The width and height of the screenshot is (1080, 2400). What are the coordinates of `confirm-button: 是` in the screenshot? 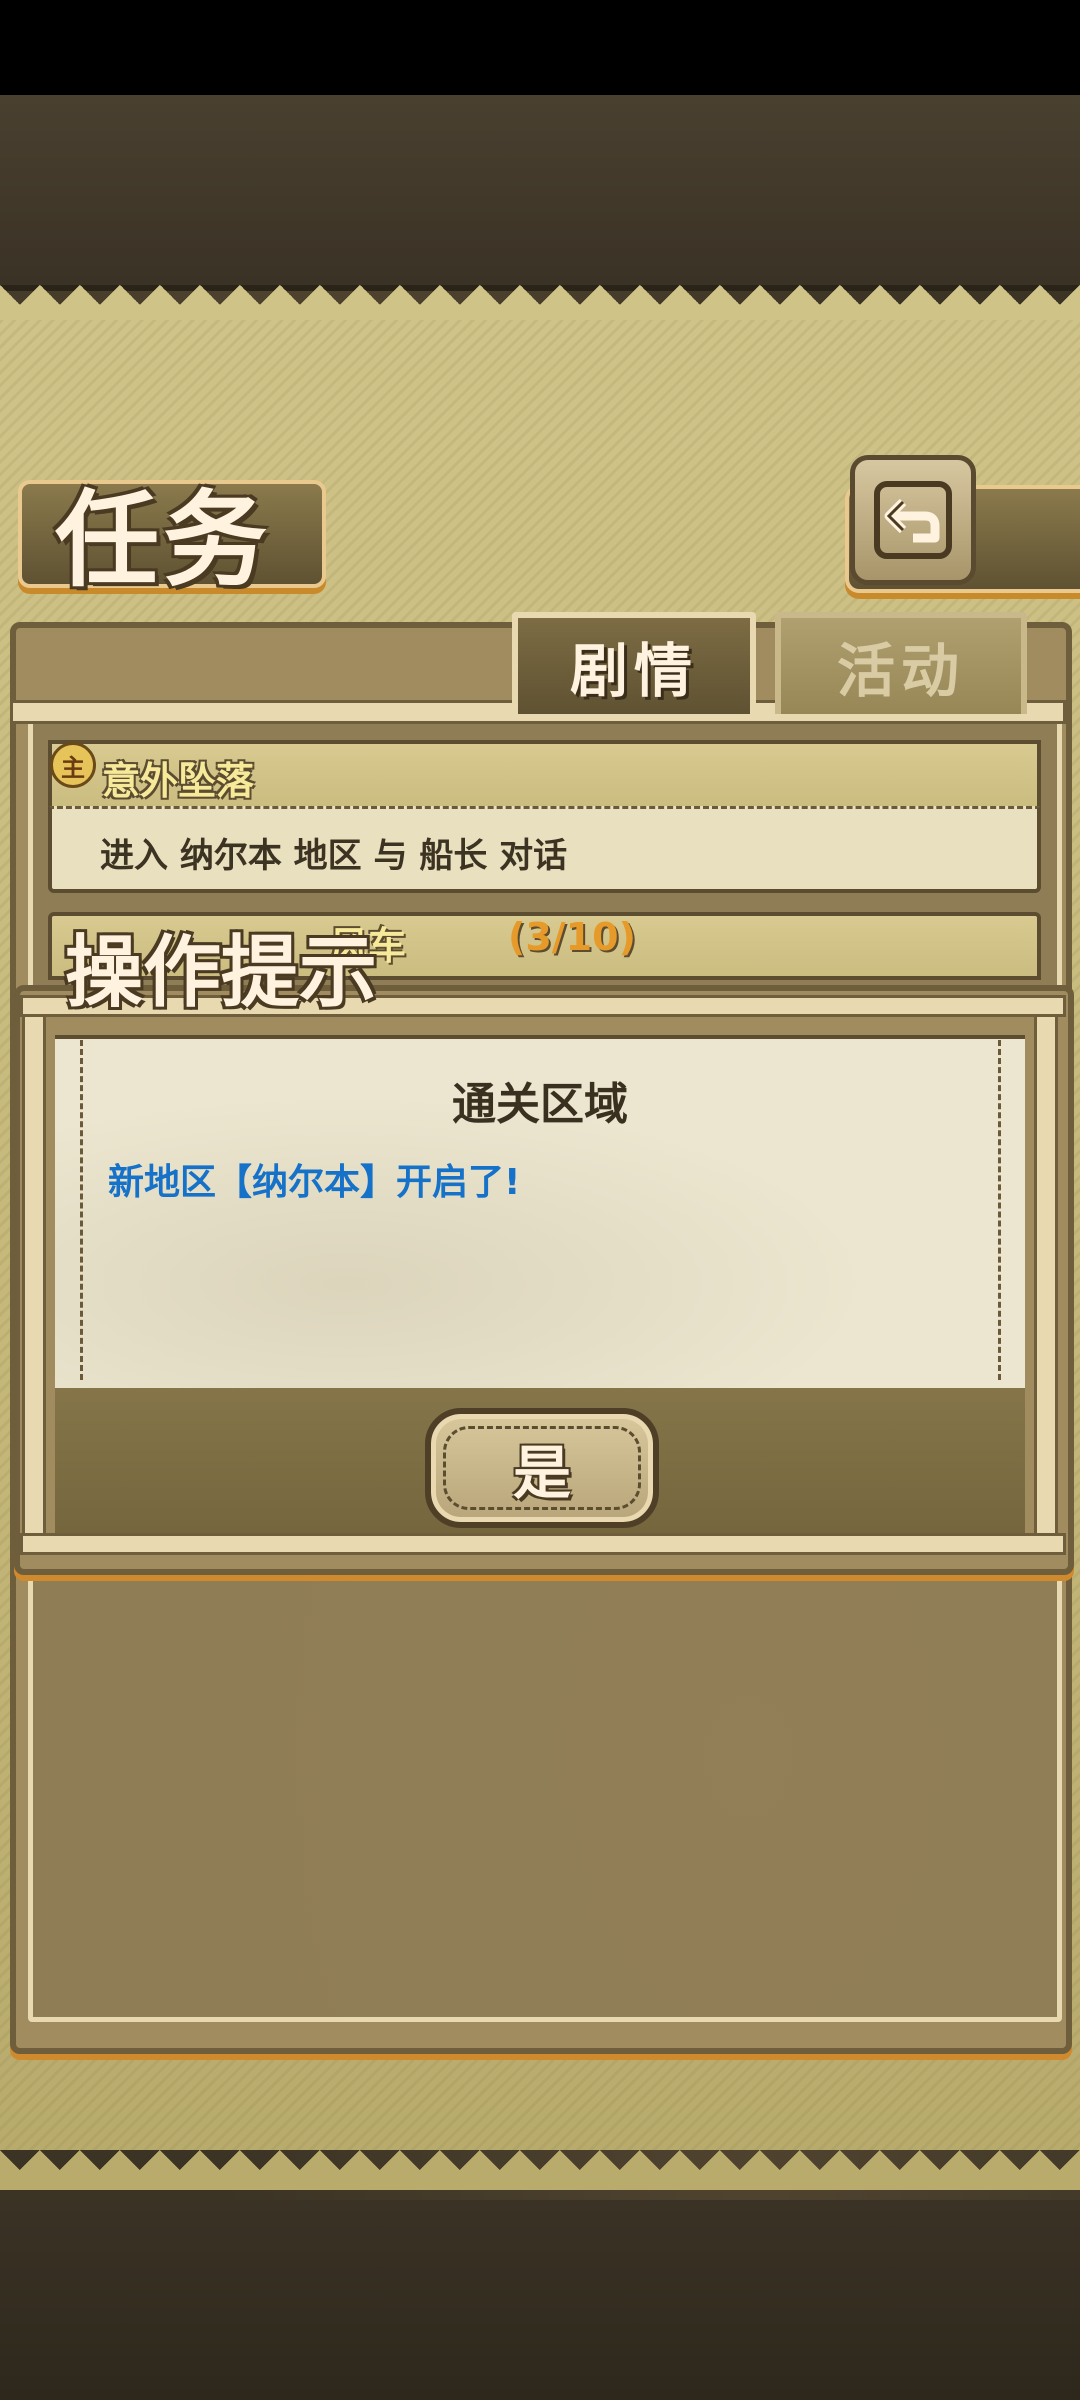 It's located at (542, 1468).